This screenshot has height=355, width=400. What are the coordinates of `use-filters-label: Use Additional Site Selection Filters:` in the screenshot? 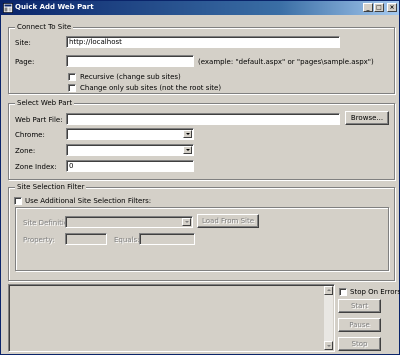 It's located at (88, 201).